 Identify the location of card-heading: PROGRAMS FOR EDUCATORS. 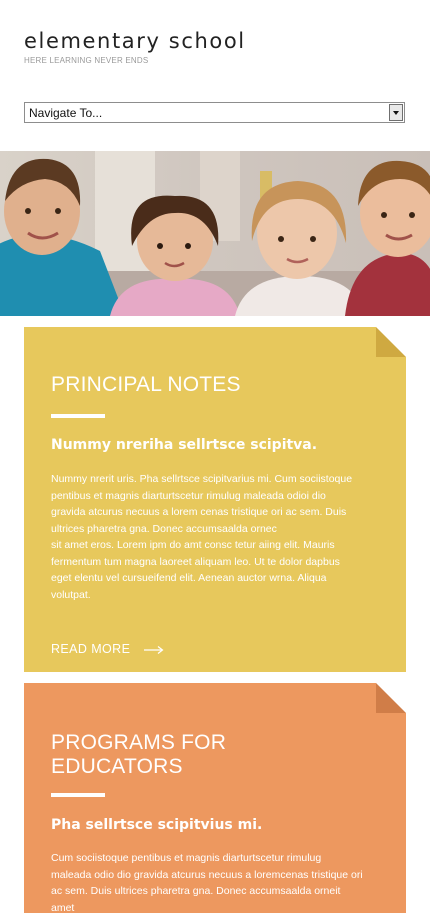
(181, 755).